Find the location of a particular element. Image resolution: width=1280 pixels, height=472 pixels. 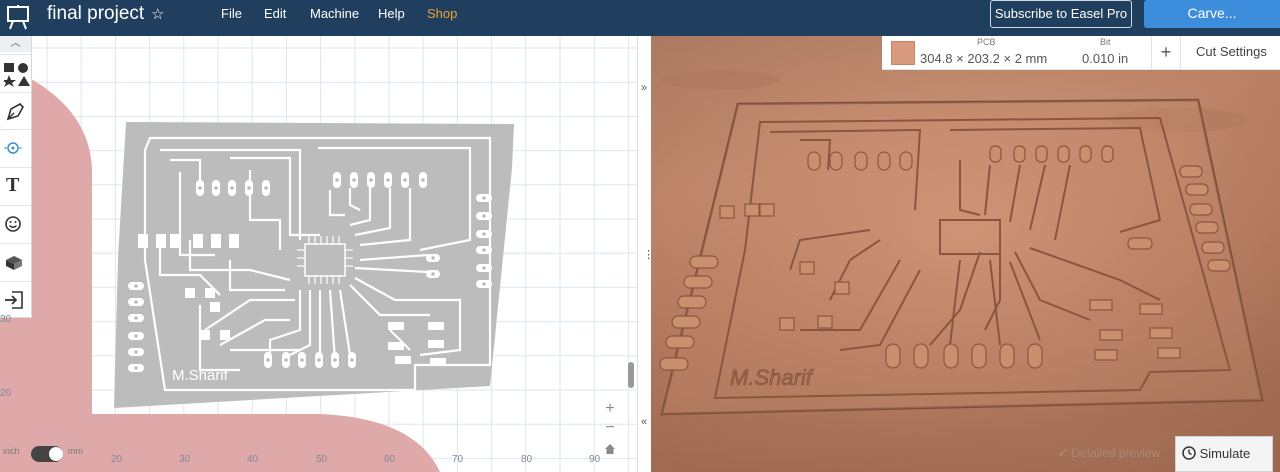

material-swatch is located at coordinates (903, 53).